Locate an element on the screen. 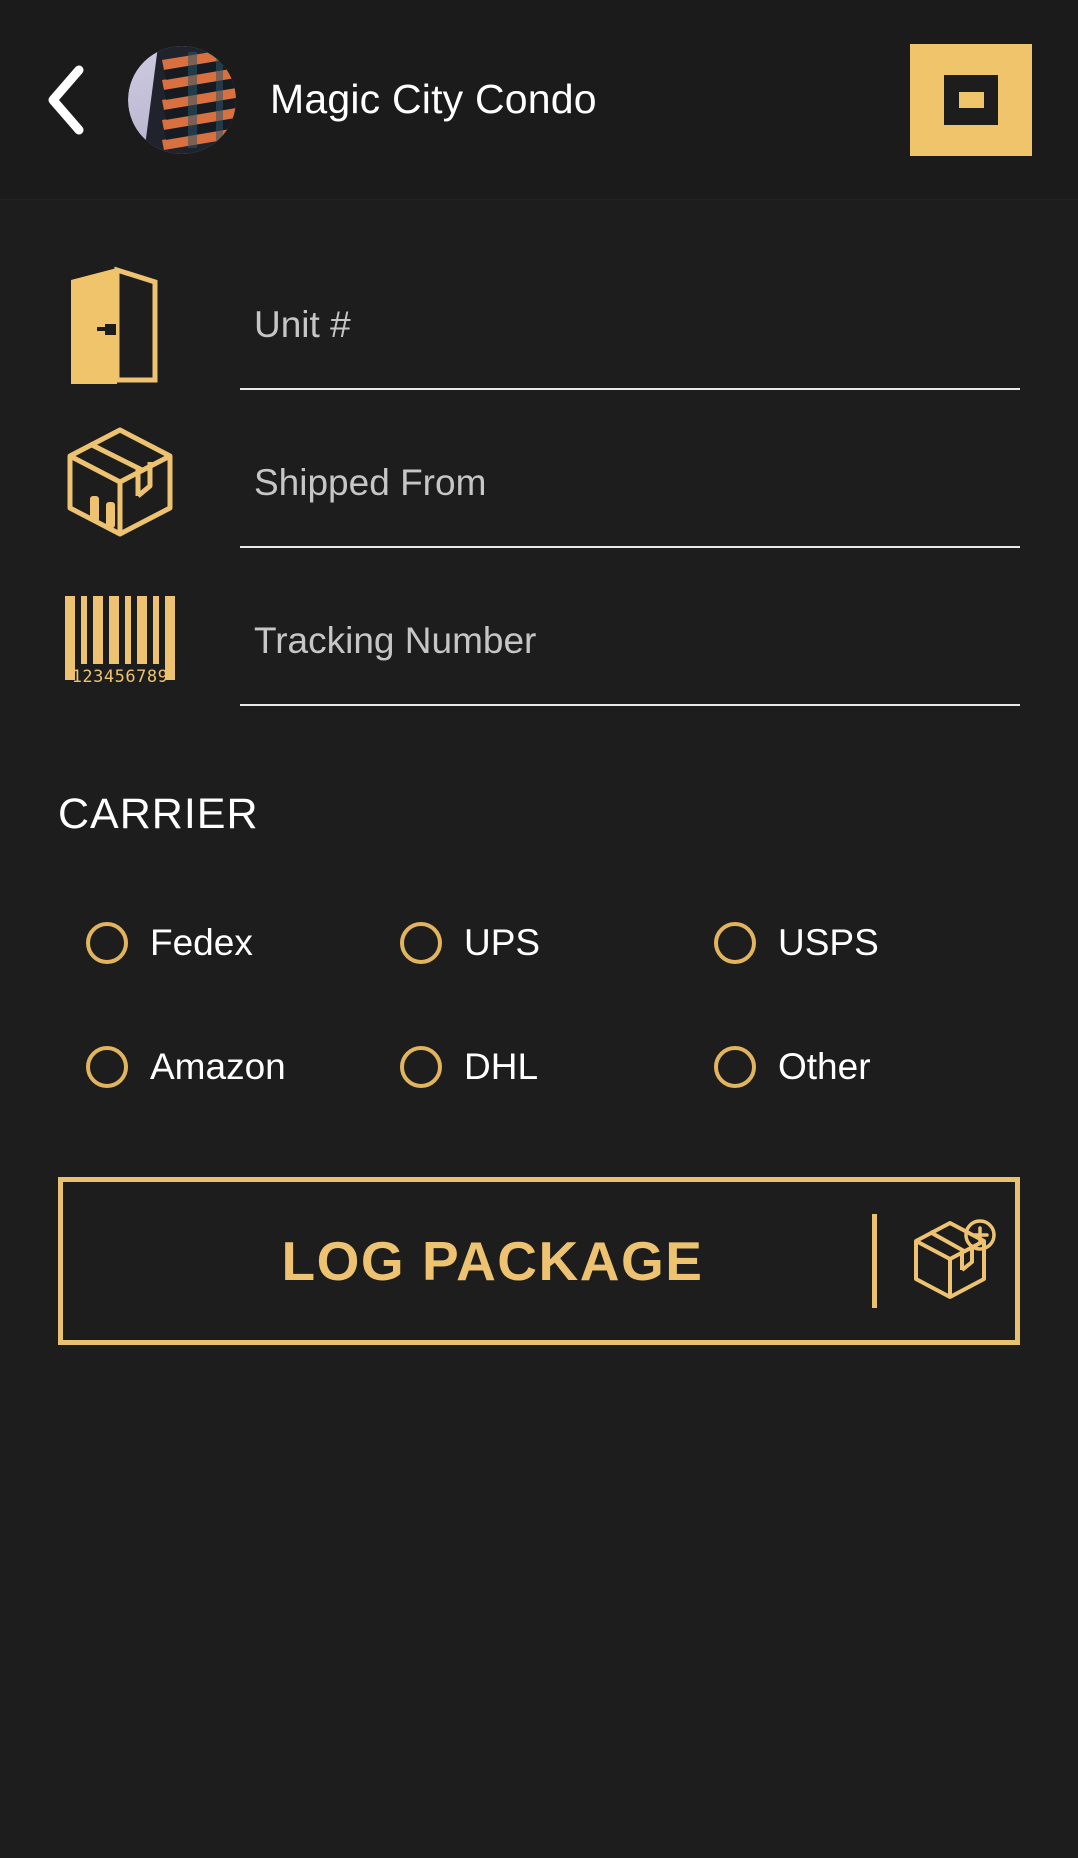  barcode-icon: 123456789 is located at coordinates (120, 638).